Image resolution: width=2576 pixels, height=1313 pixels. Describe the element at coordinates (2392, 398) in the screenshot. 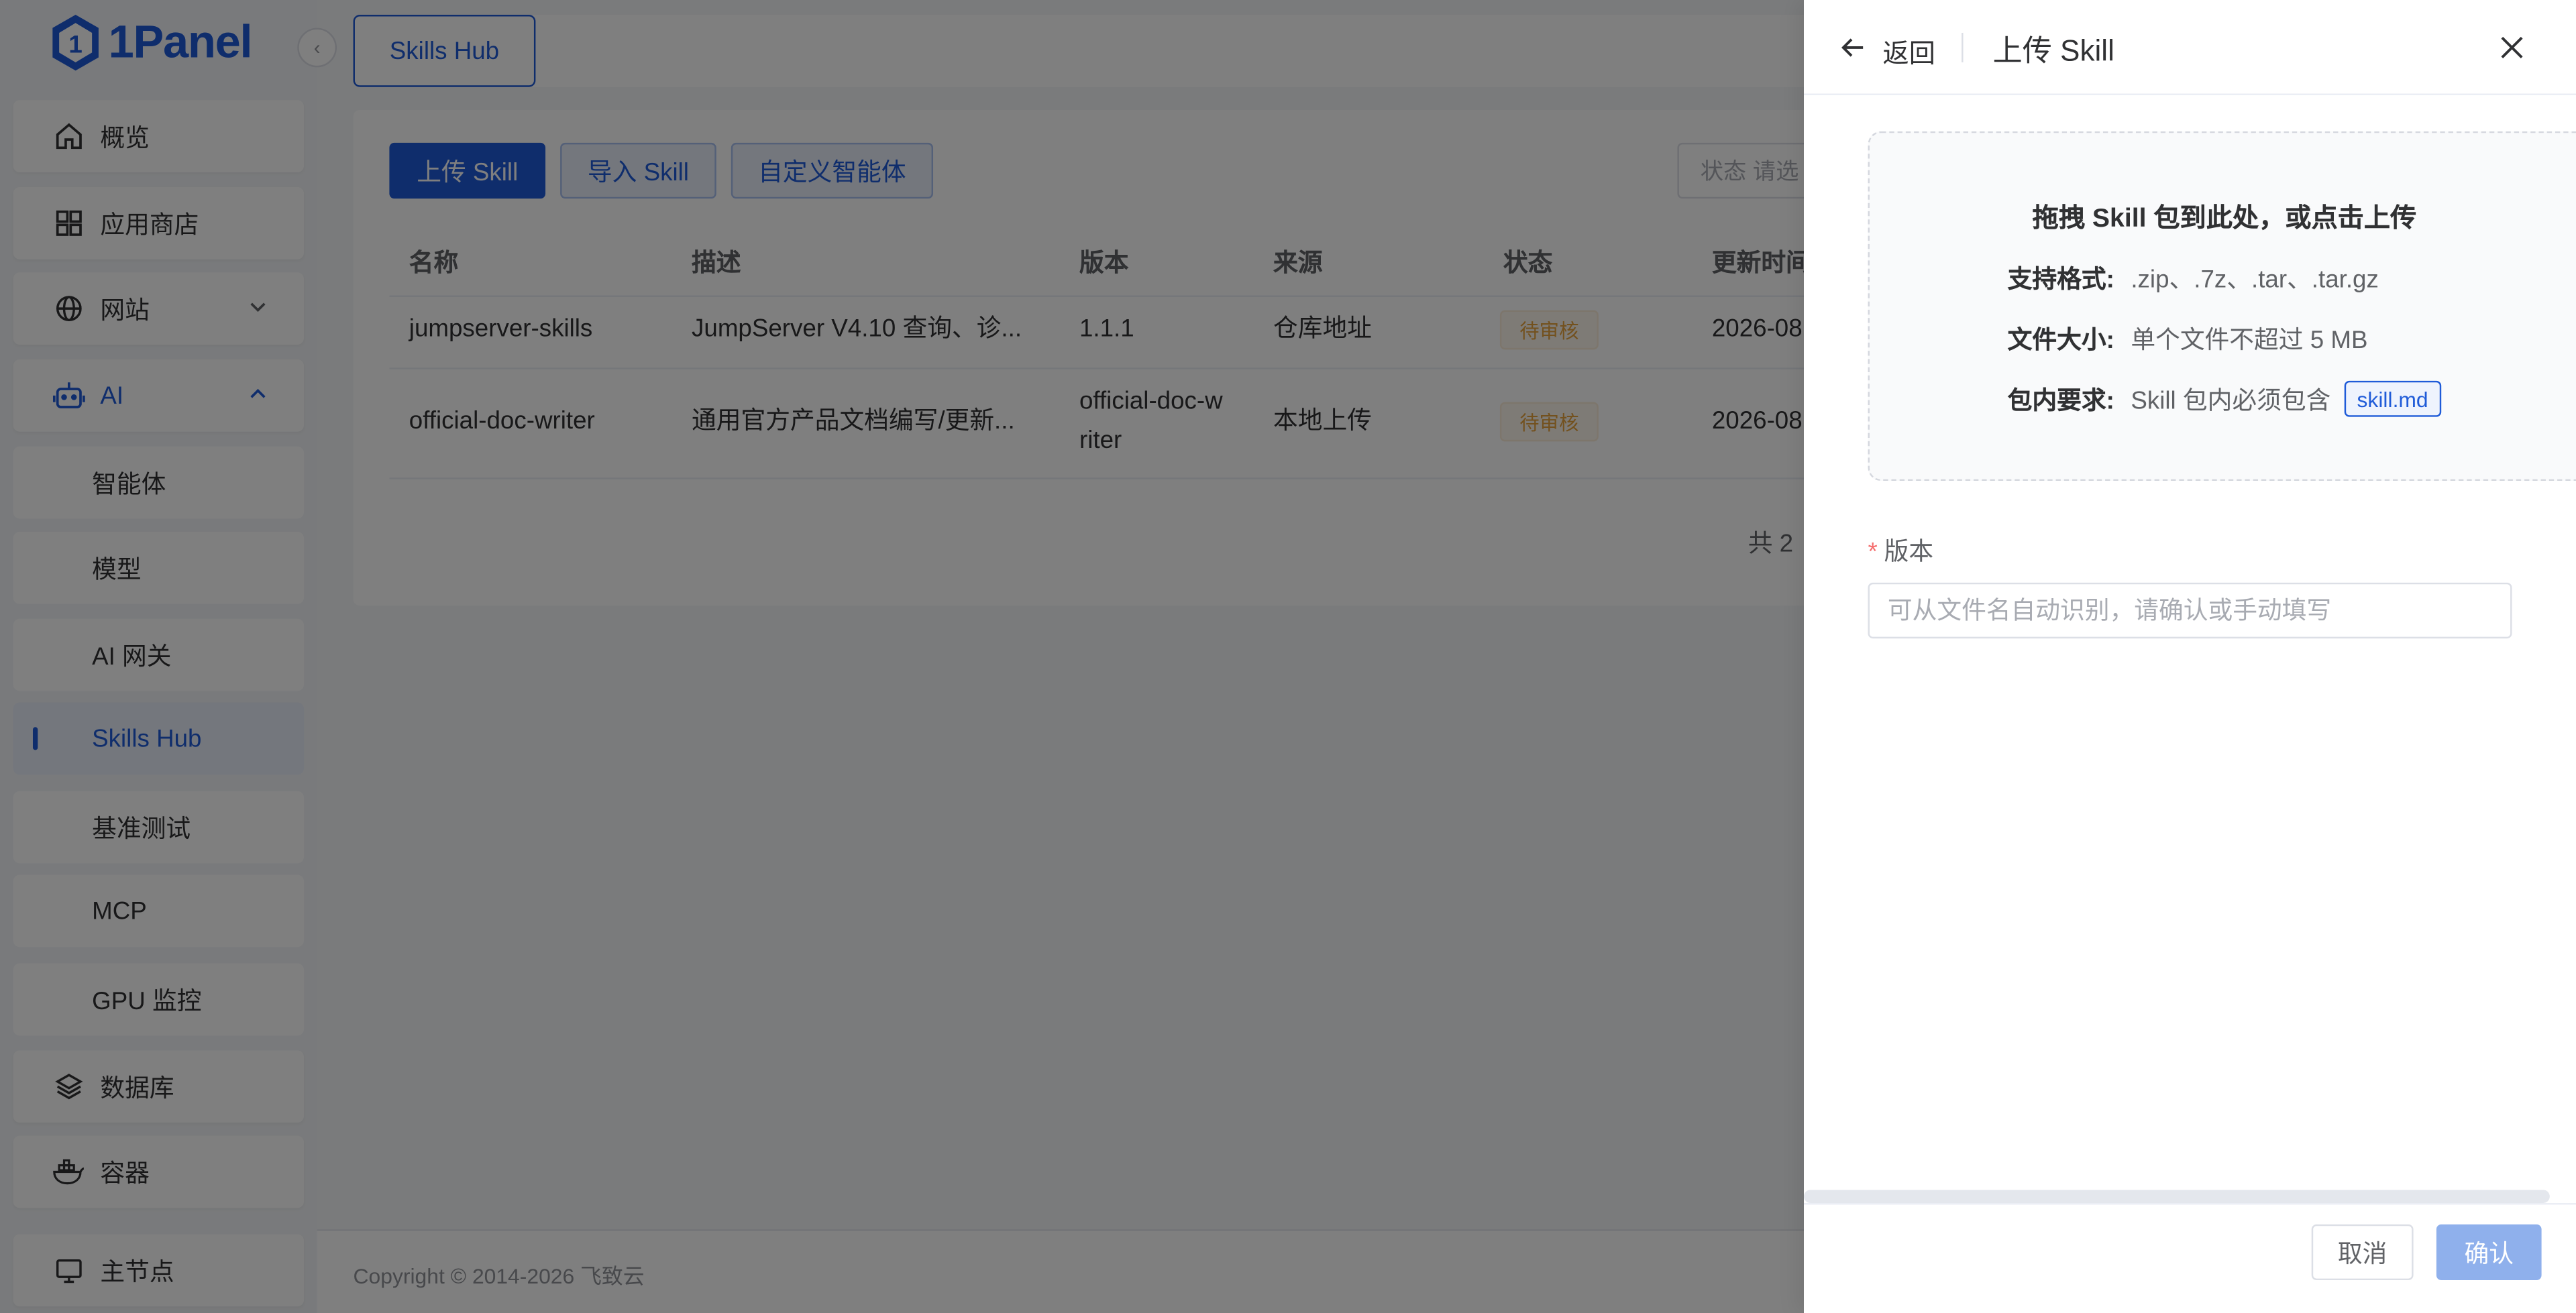

I see `skill-md-tag: skill.md` at that location.